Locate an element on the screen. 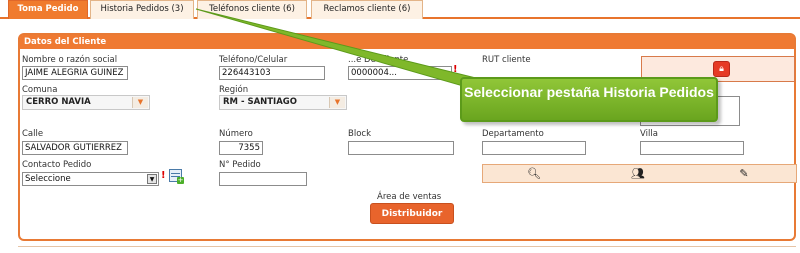  instruction-callout: Seleccionar pestaña Historia Pedidos is located at coordinates (589, 99).